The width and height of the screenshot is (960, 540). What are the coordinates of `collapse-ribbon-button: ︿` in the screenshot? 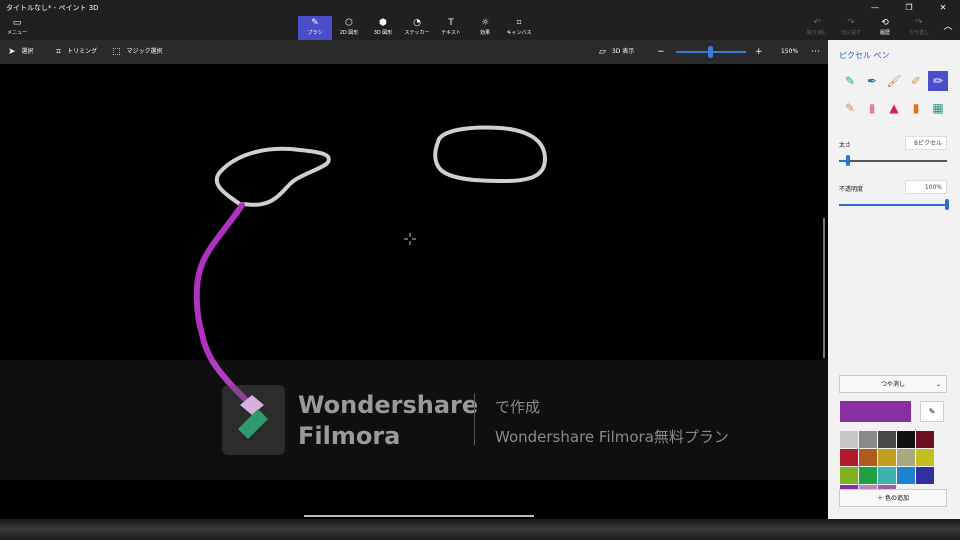 It's located at (948, 28).